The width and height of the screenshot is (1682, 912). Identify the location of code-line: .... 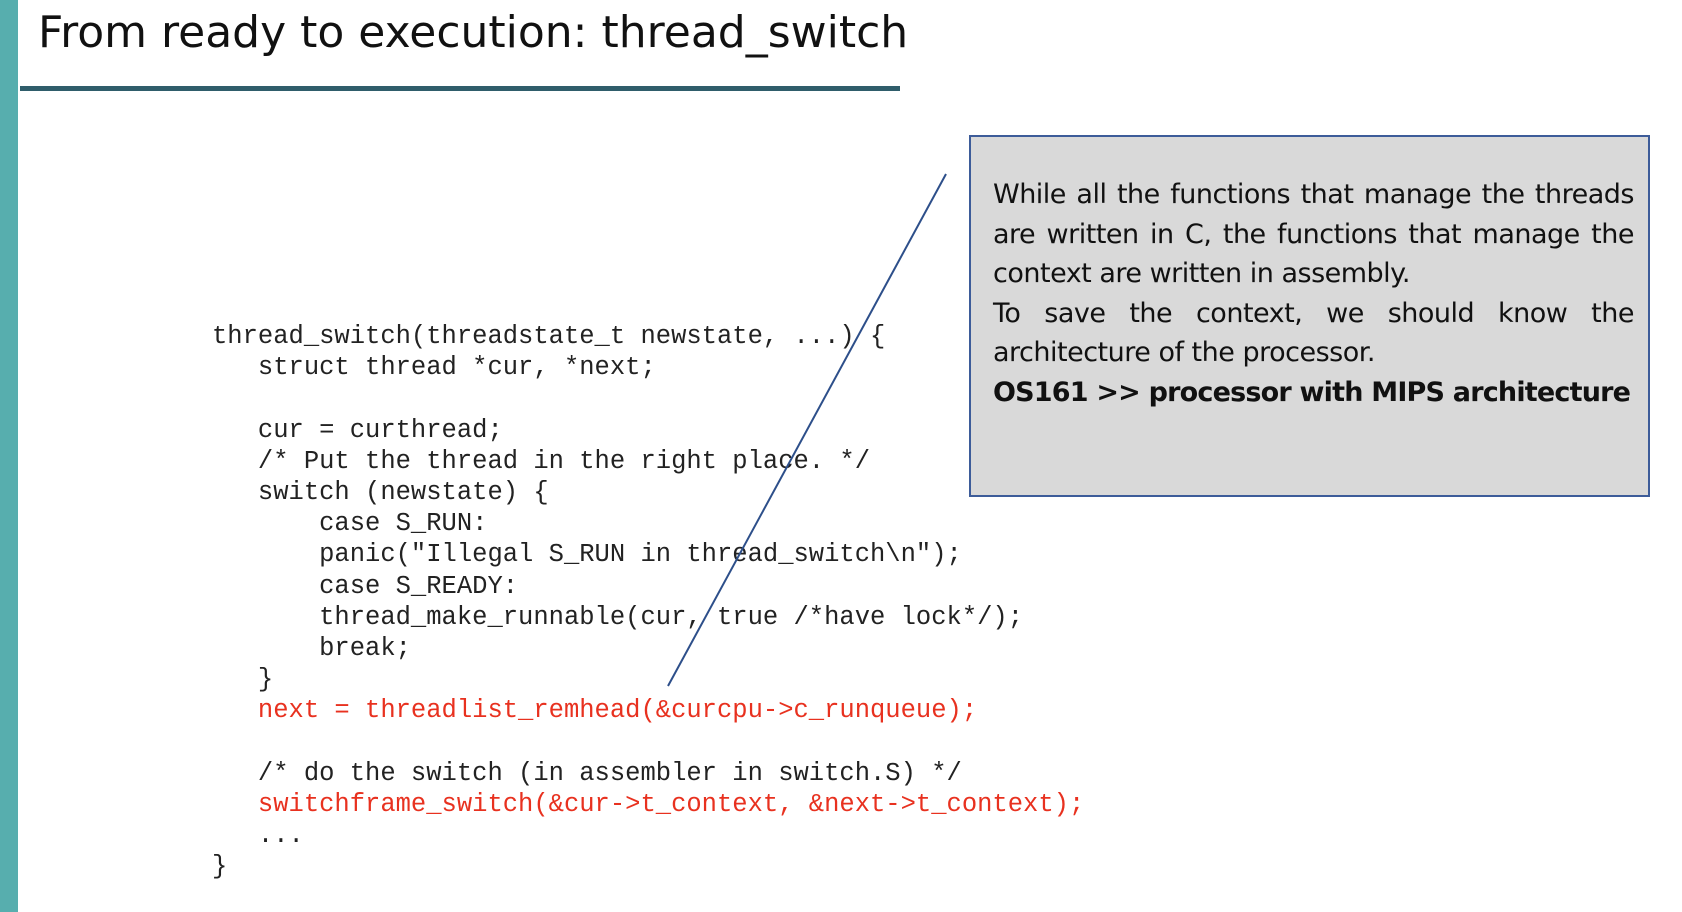
(258, 835).